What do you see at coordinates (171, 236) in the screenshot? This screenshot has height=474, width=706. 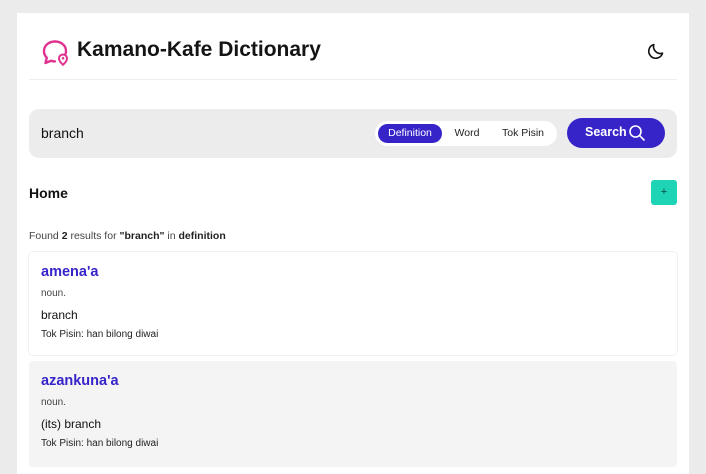 I see `results-in: in` at bounding box center [171, 236].